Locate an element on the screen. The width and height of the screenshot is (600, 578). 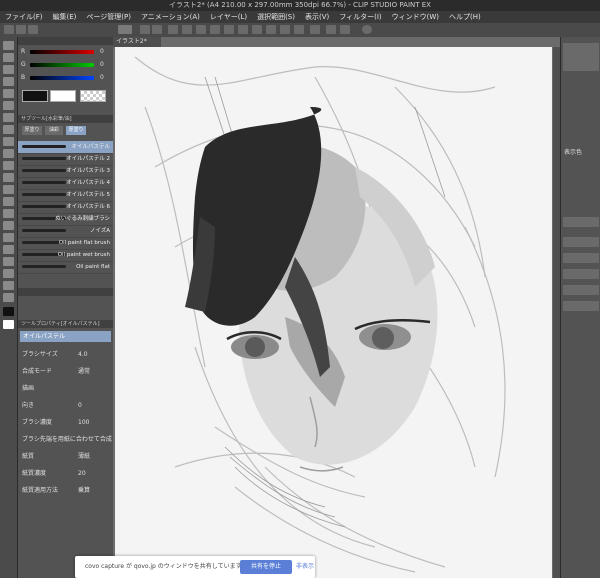
canvas-tab: イラスト2* is located at coordinates (137, 42).